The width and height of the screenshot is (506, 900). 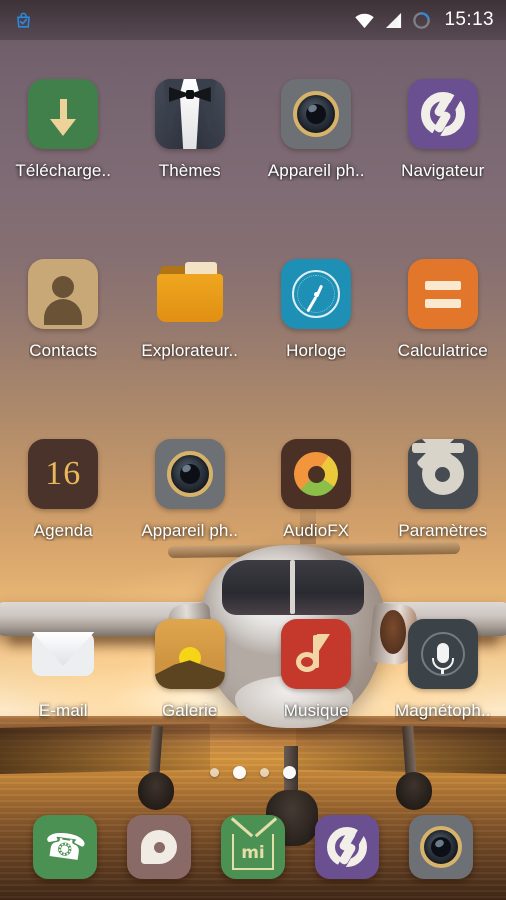 What do you see at coordinates (63, 654) in the screenshot?
I see `envelope-icon` at bounding box center [63, 654].